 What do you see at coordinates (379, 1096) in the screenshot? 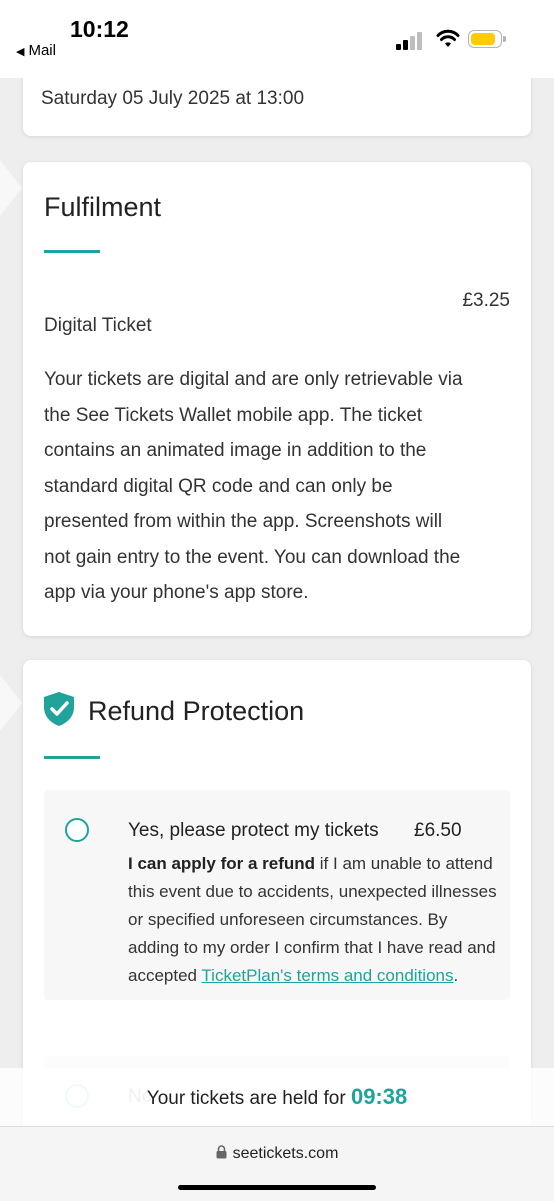
I see `hold-timer-countdown: 09:38` at bounding box center [379, 1096].